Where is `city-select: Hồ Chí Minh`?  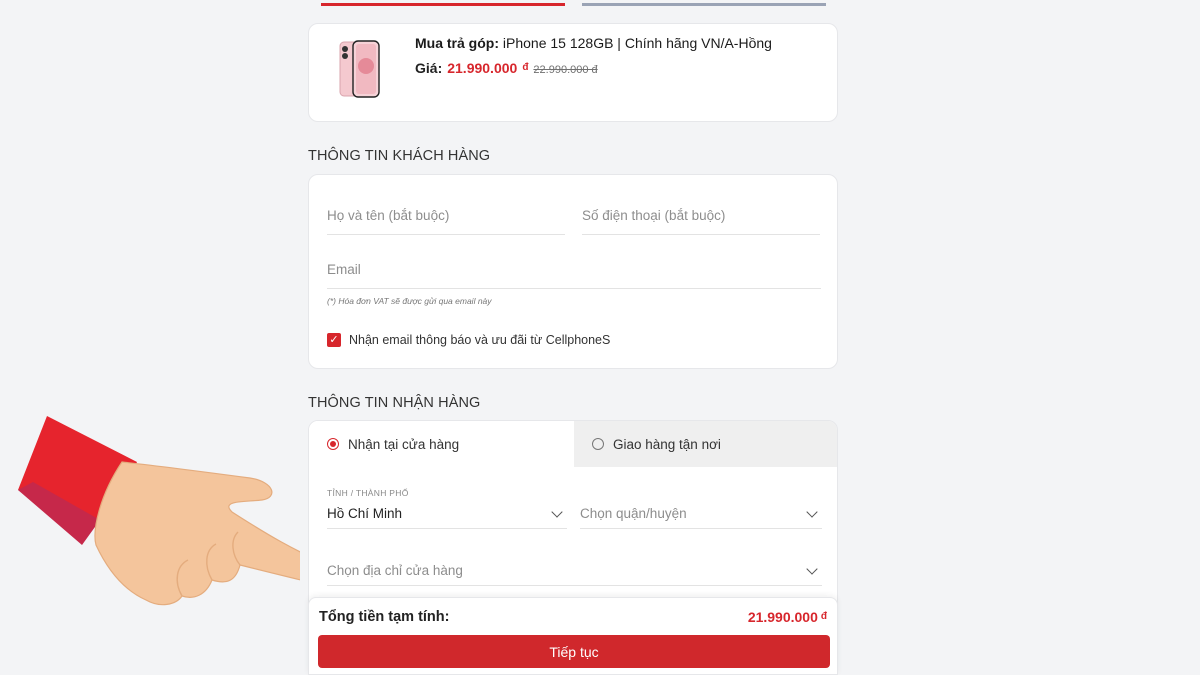 city-select: Hồ Chí Minh is located at coordinates (447, 514).